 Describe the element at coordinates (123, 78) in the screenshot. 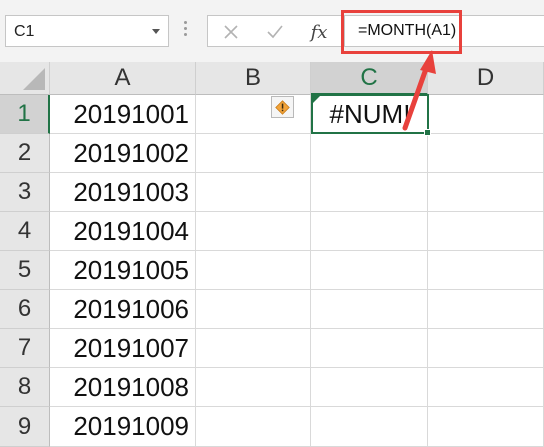

I see `column-header-a: A` at that location.